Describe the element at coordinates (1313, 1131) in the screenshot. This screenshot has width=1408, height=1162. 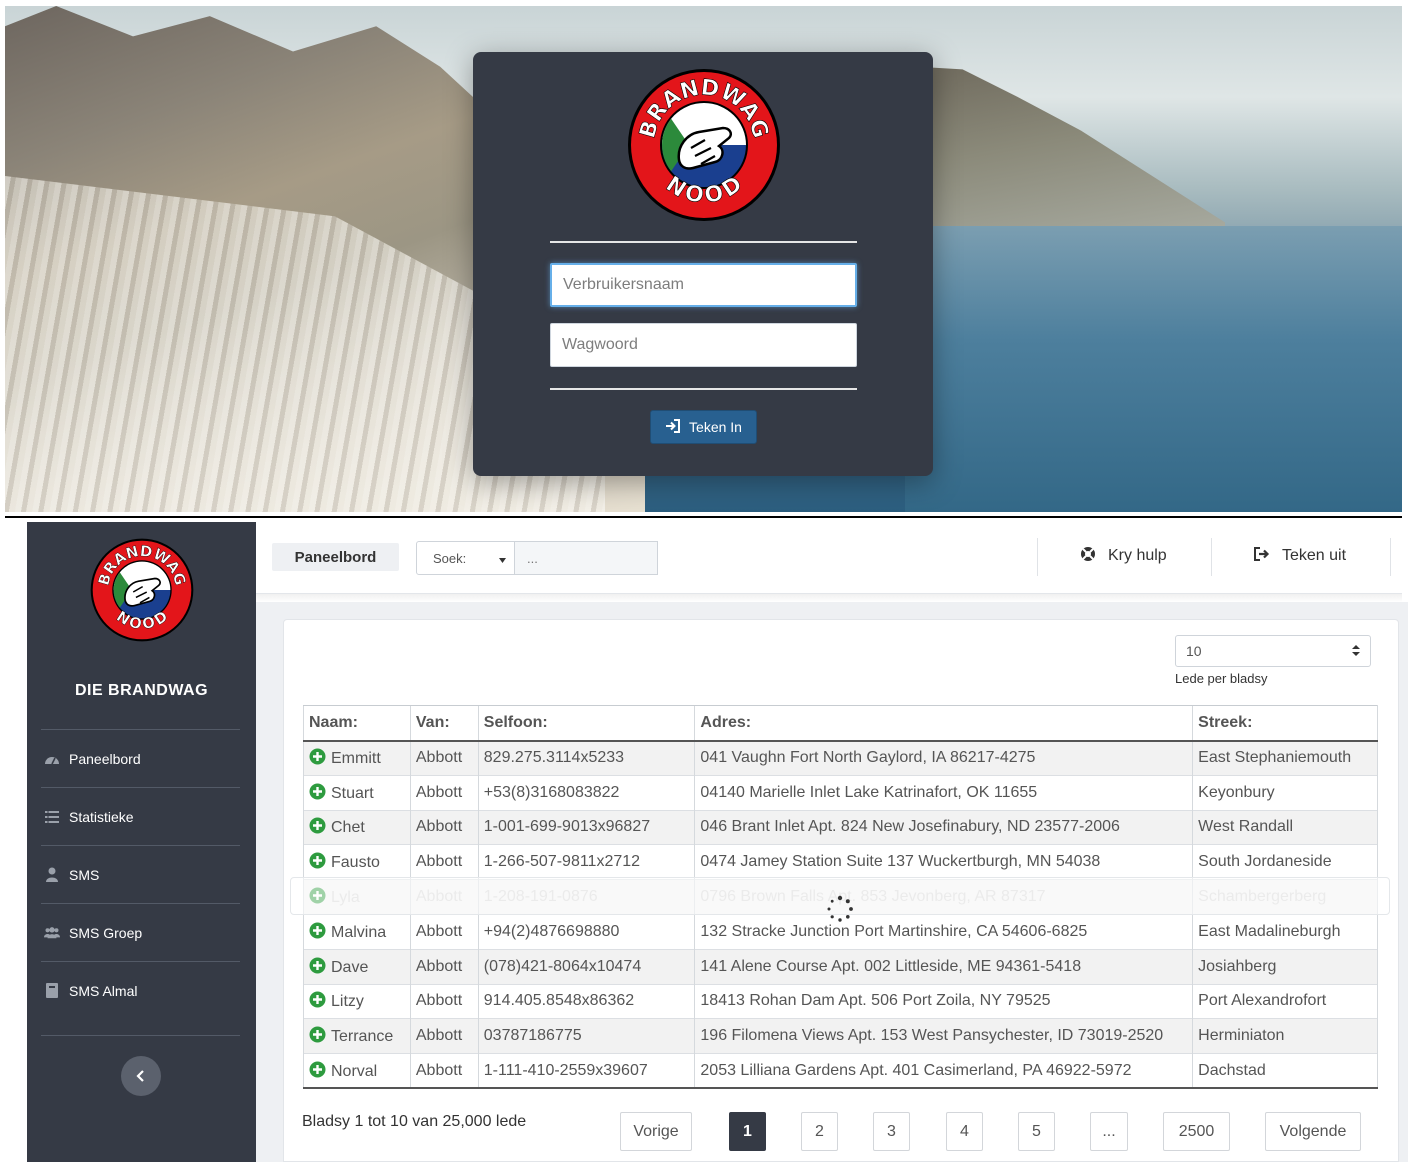
I see `pagination-next-button: Volgende` at that location.